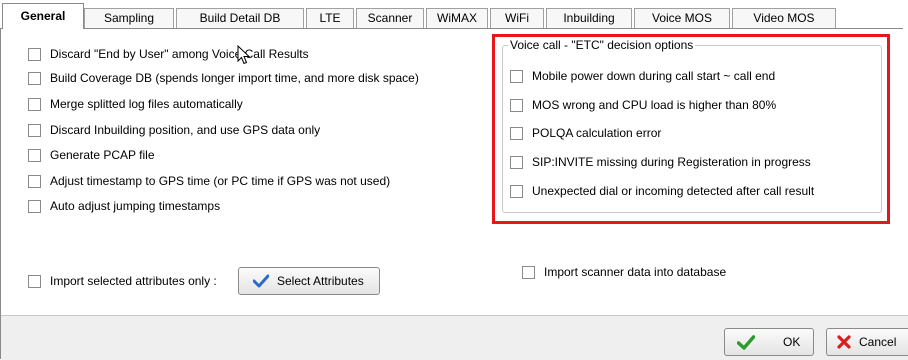  Describe the element at coordinates (146, 104) in the screenshot. I see `option-label: Merge splitted log files automatically` at that location.